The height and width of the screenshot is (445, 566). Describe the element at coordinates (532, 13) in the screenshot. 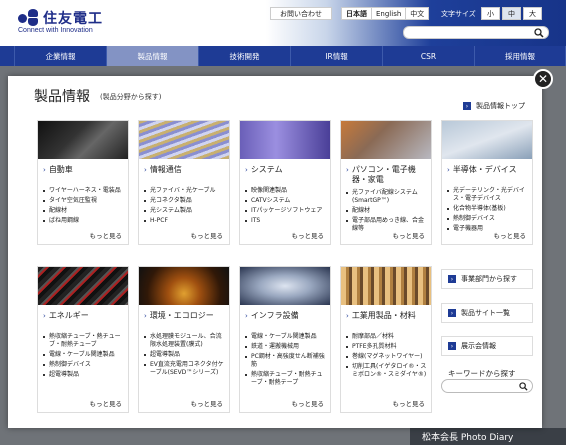

I see `font-size-large: 大` at that location.